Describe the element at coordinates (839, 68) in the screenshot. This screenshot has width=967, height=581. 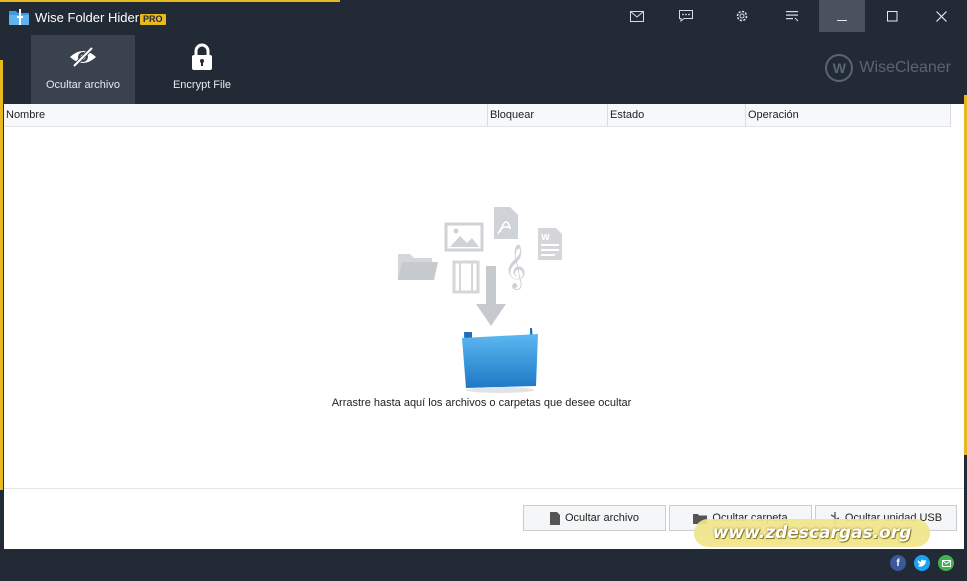
I see `wisecleaner-logo-mark: W` at that location.